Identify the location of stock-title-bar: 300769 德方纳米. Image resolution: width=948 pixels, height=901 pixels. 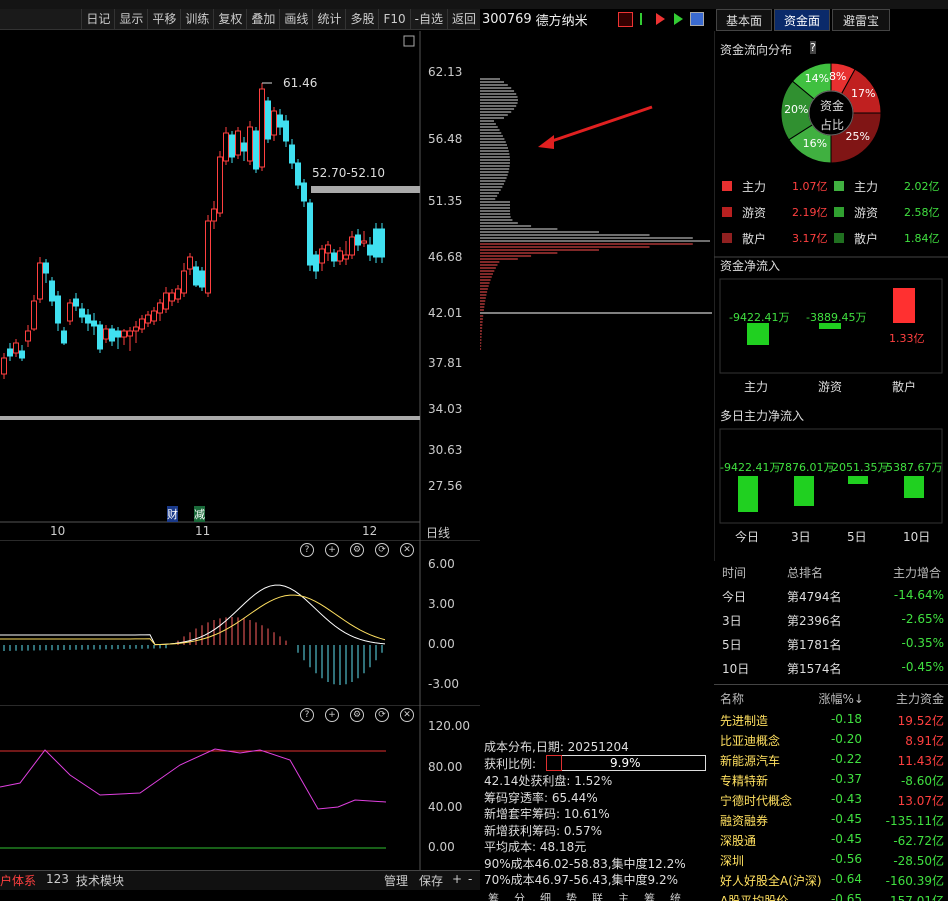
(596, 19).